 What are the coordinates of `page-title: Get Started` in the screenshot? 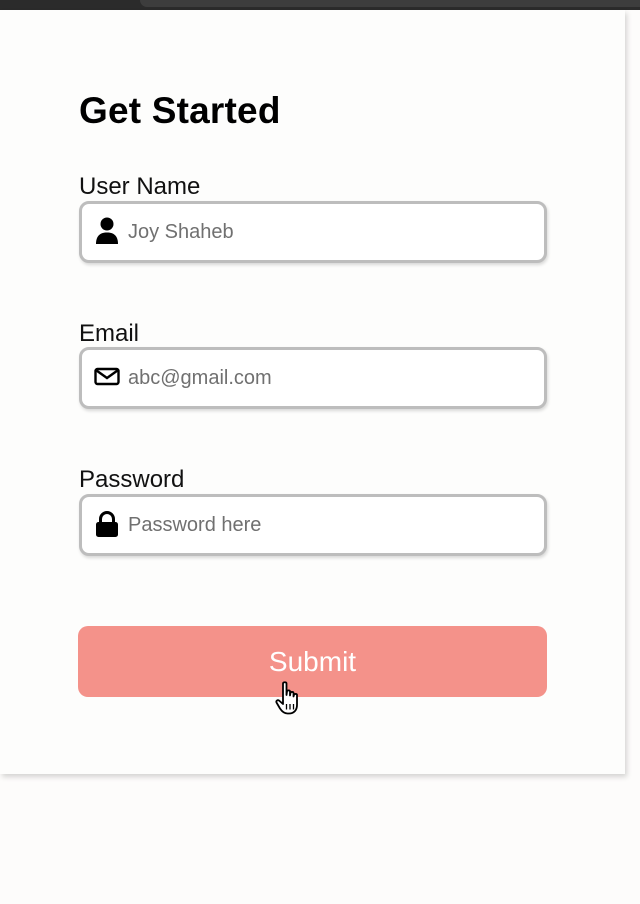 It's located at (180, 110).